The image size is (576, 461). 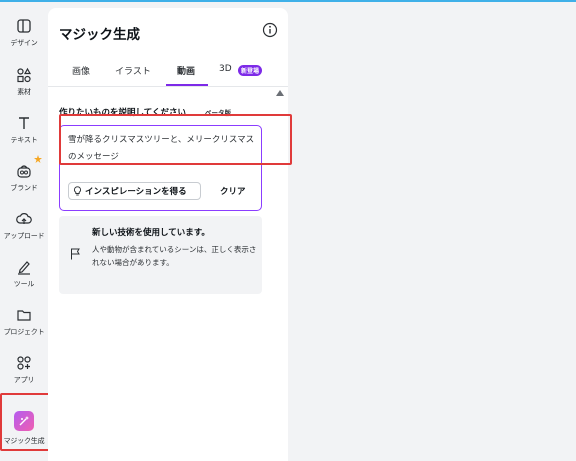 What do you see at coordinates (24, 135) in the screenshot?
I see `sidebar-item-text: テキスト` at bounding box center [24, 135].